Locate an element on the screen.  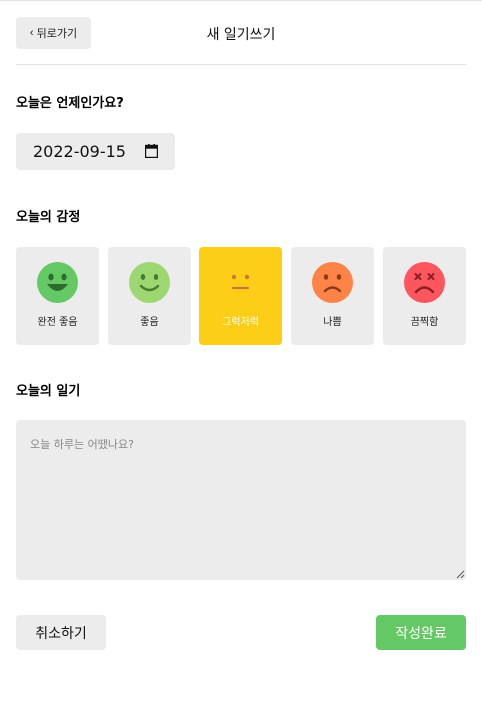
emotion-label: 완전 좋음 is located at coordinates (57, 322).